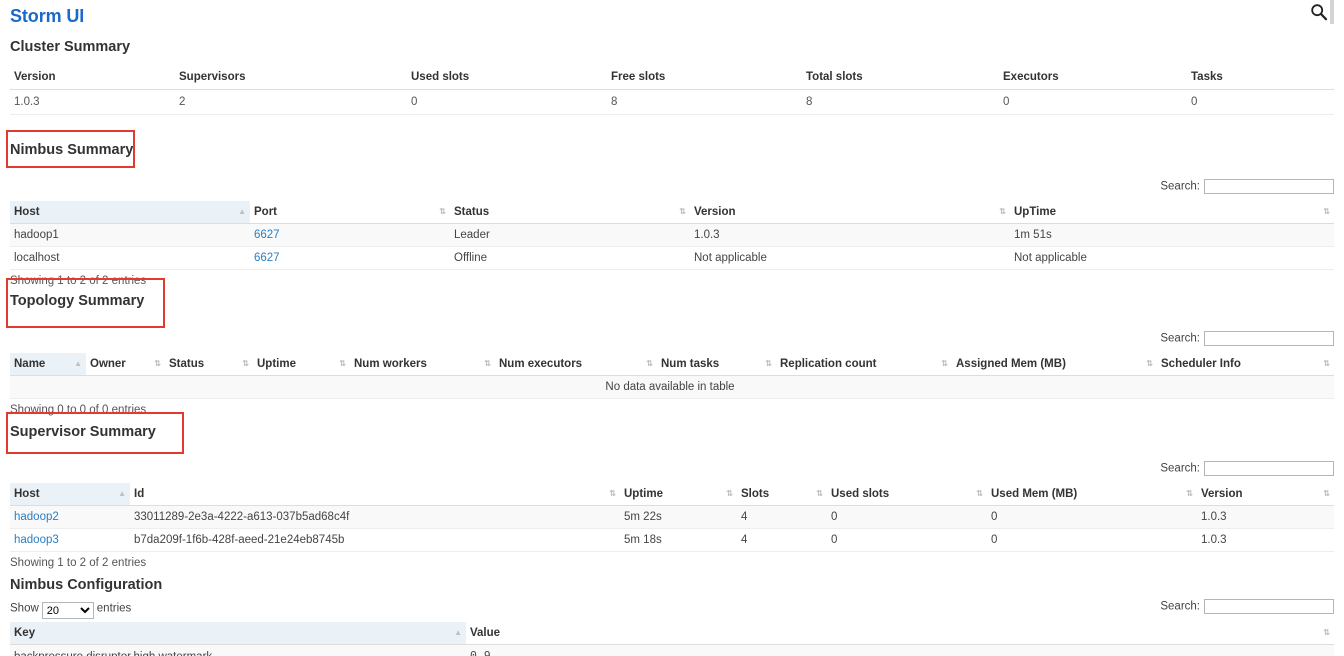  Describe the element at coordinates (422, 364) in the screenshot. I see `col-num-workers: Num workers ⇅` at that location.